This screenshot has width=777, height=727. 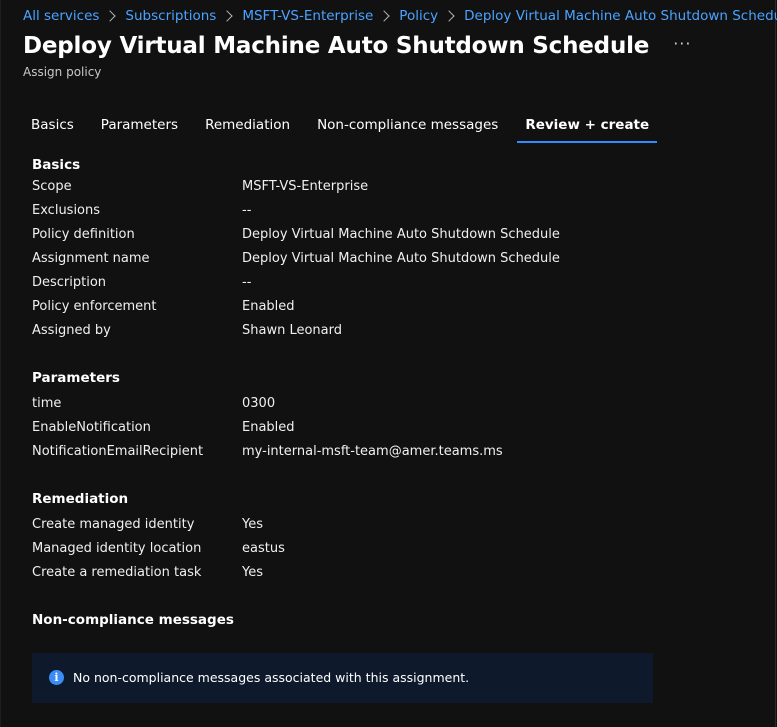 What do you see at coordinates (52, 186) in the screenshot?
I see `row-label: Scope` at bounding box center [52, 186].